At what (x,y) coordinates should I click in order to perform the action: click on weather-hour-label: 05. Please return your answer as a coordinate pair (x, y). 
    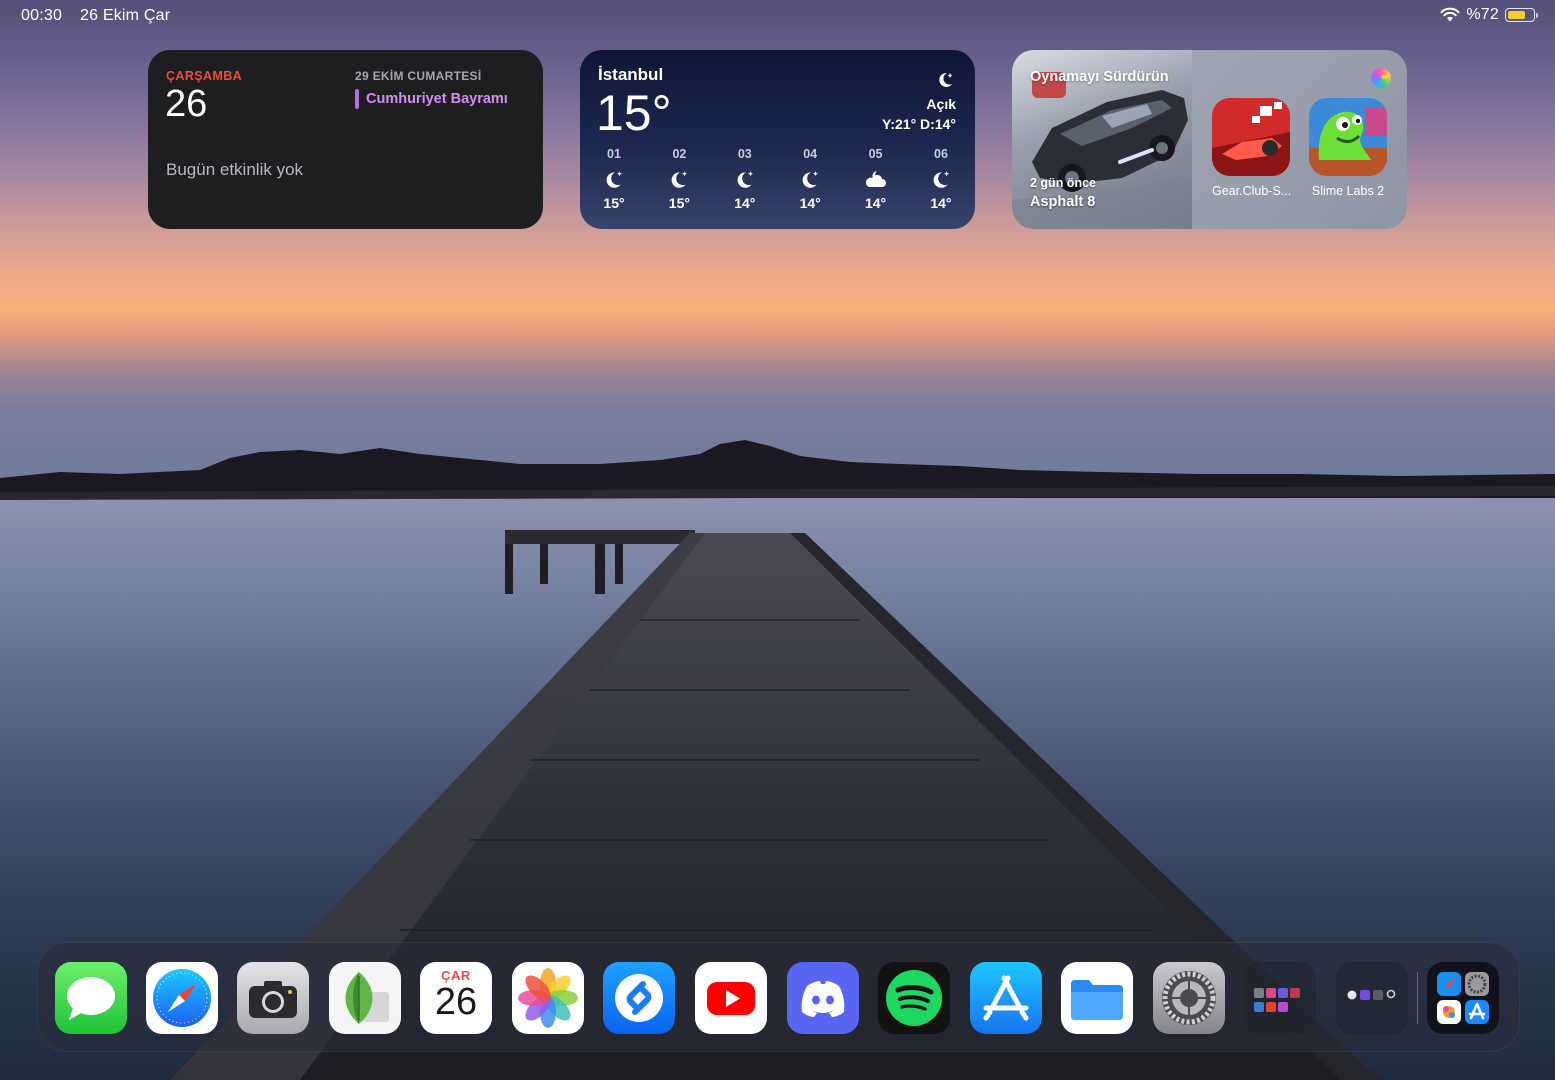
    Looking at the image, I should click on (875, 154).